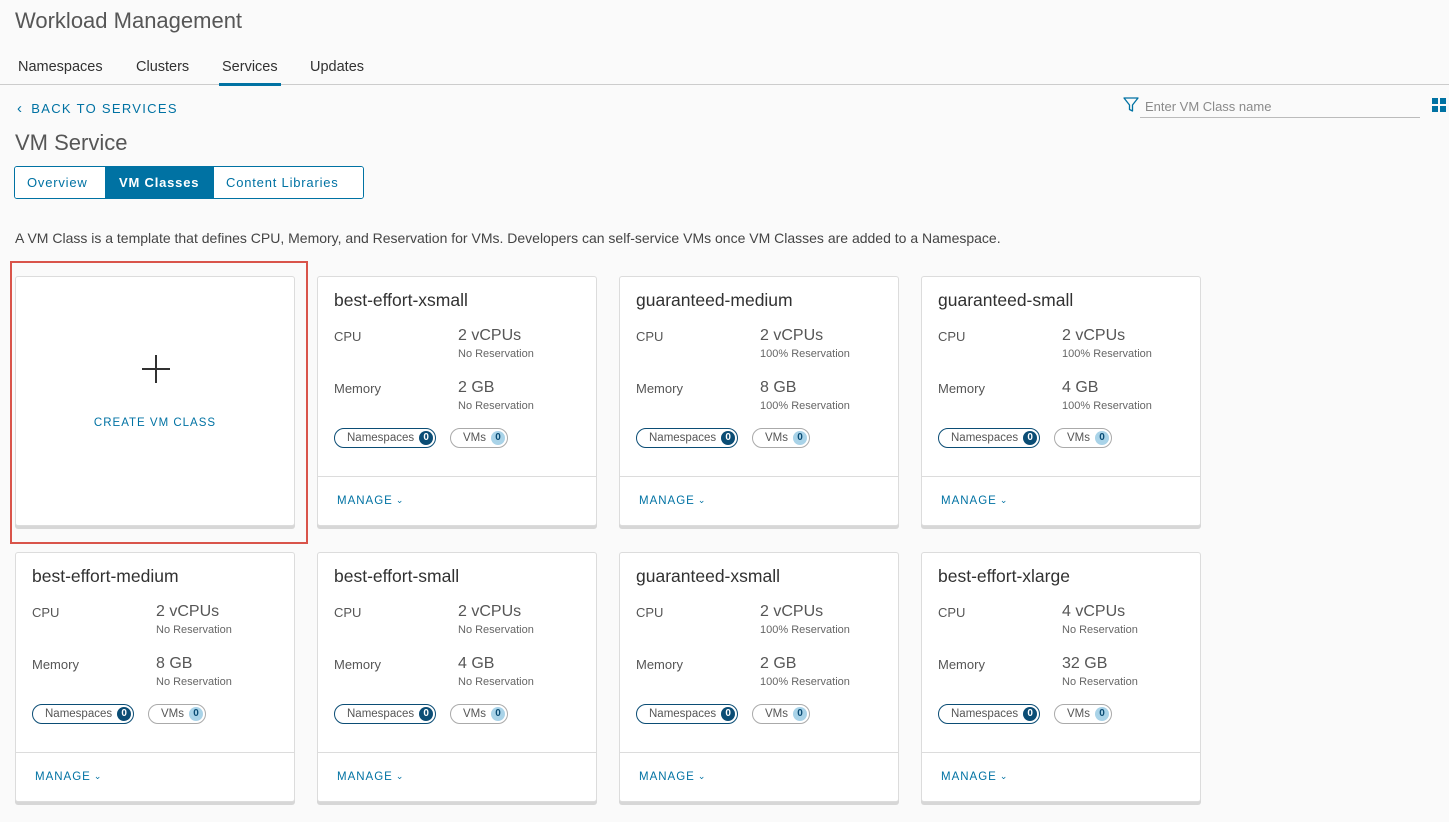 This screenshot has height=822, width=1449. What do you see at coordinates (155, 423) in the screenshot?
I see `create-vm-class-label: CREATE VM CLASS` at bounding box center [155, 423].